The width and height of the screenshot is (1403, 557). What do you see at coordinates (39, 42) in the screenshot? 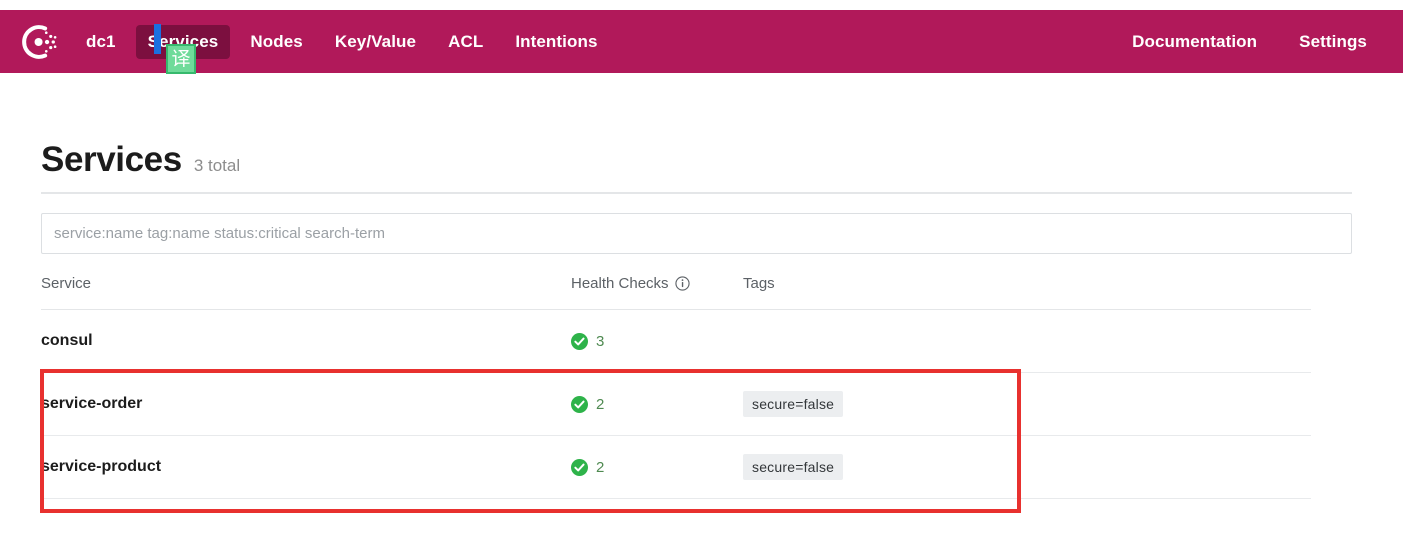
I see `consul-logo-icon` at bounding box center [39, 42].